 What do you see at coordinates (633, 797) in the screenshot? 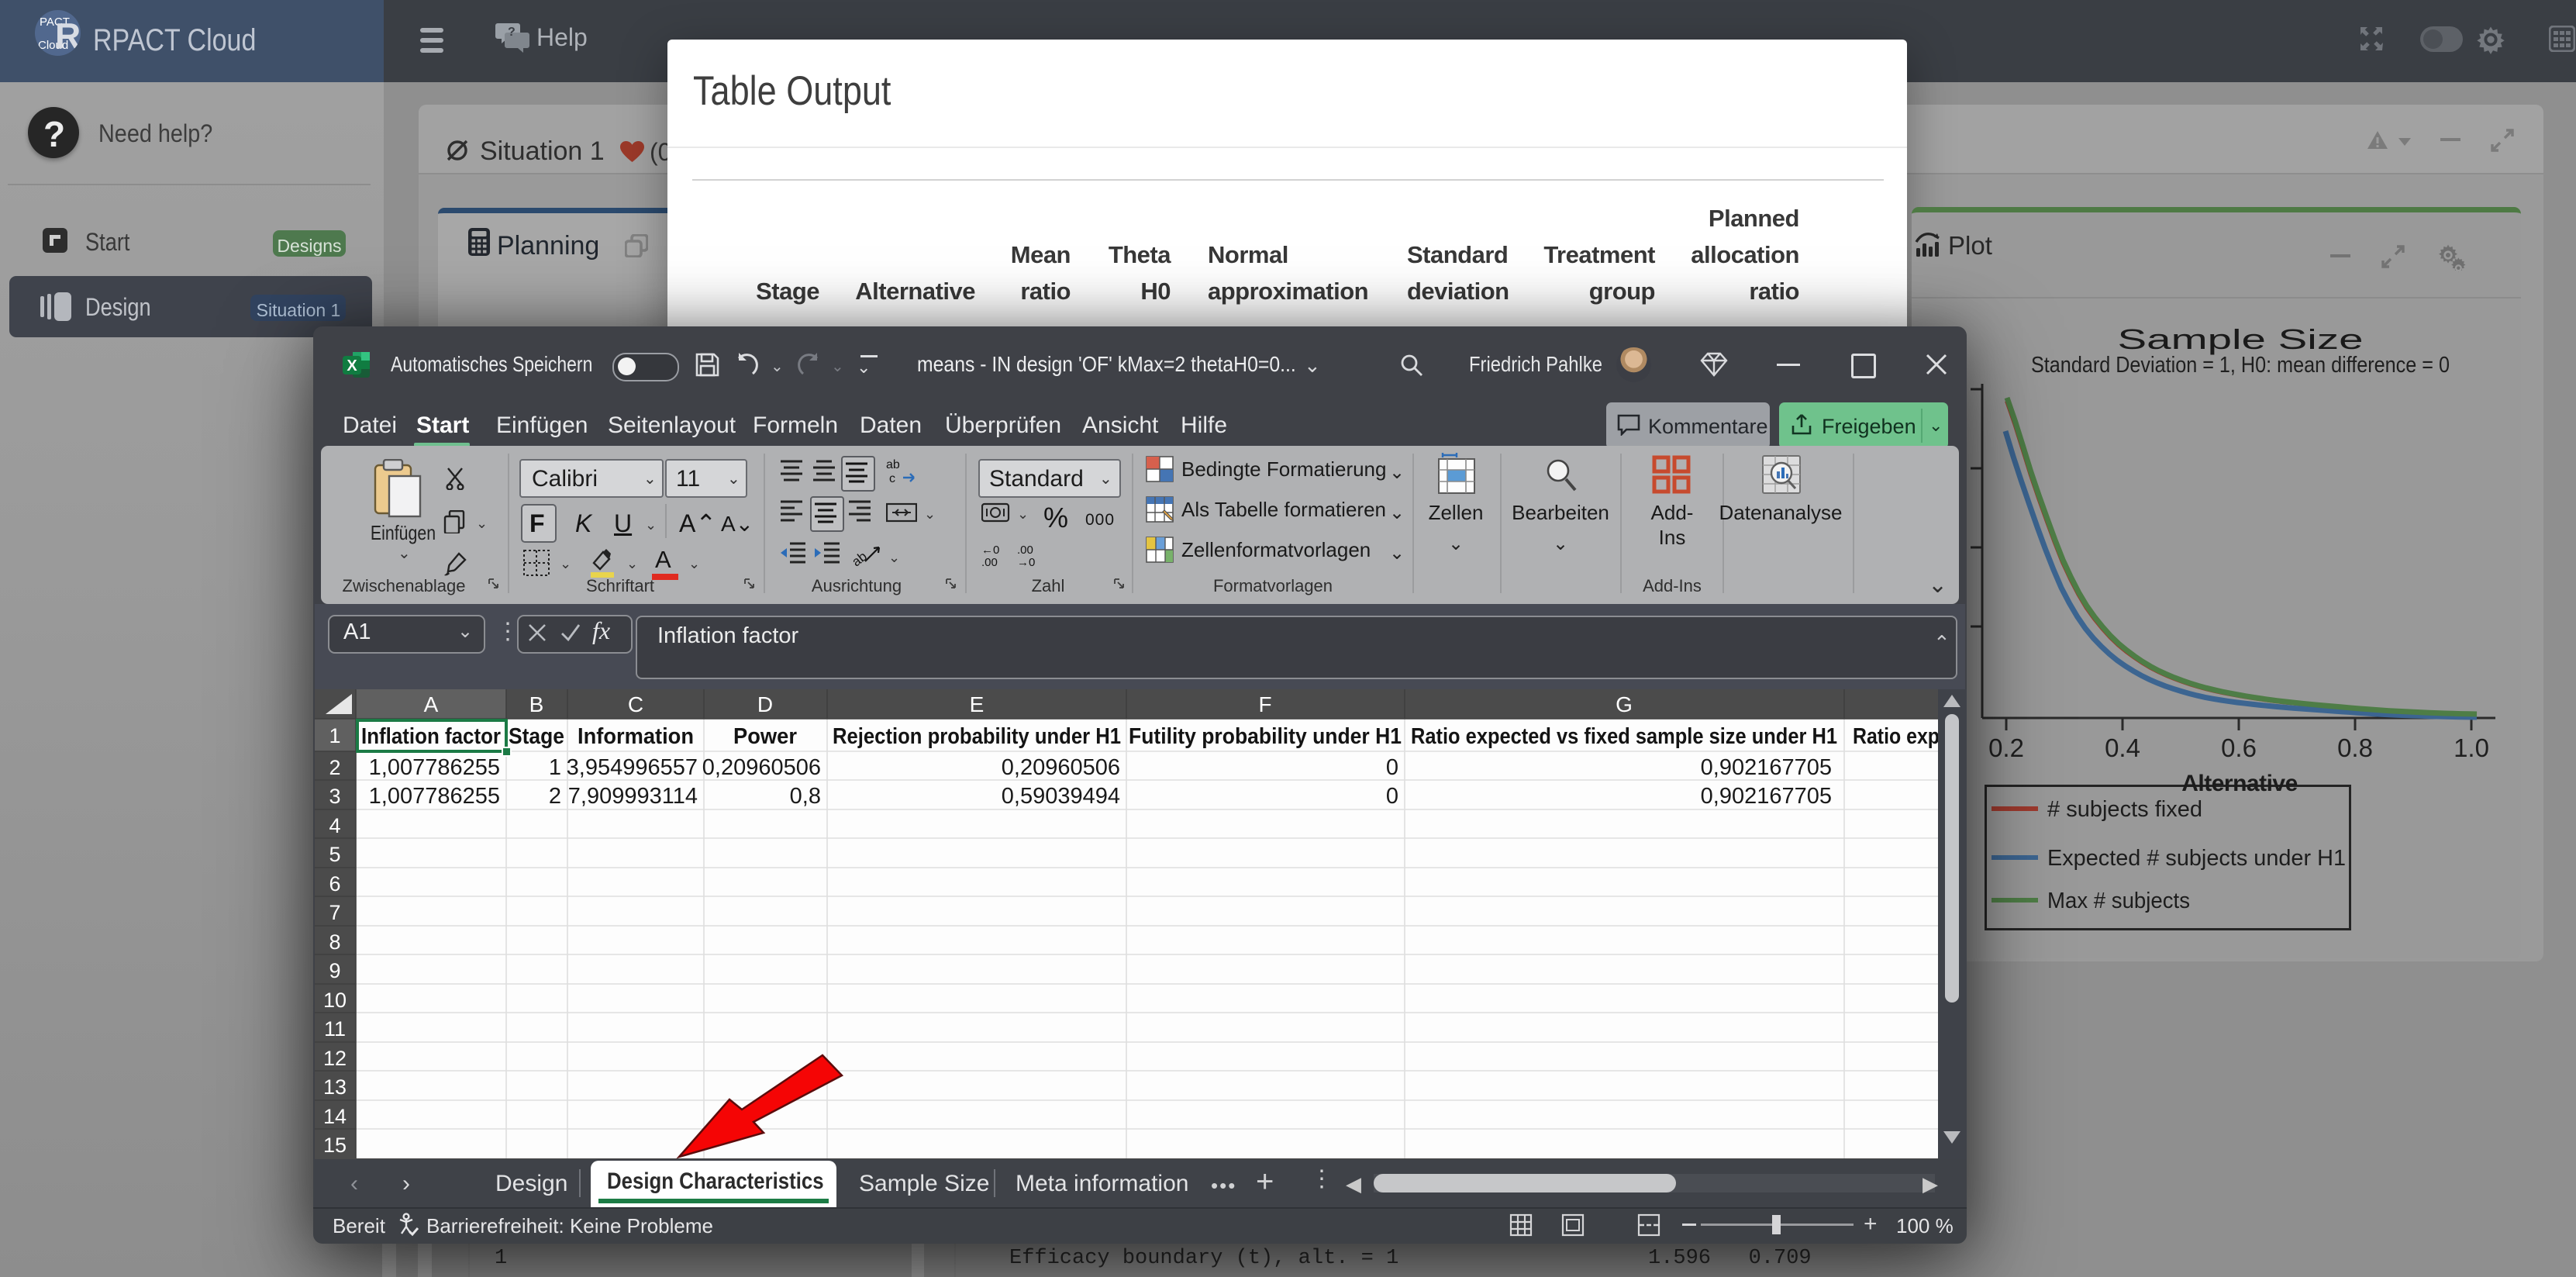
I see `svg-text: 7,909993114` at bounding box center [633, 797].